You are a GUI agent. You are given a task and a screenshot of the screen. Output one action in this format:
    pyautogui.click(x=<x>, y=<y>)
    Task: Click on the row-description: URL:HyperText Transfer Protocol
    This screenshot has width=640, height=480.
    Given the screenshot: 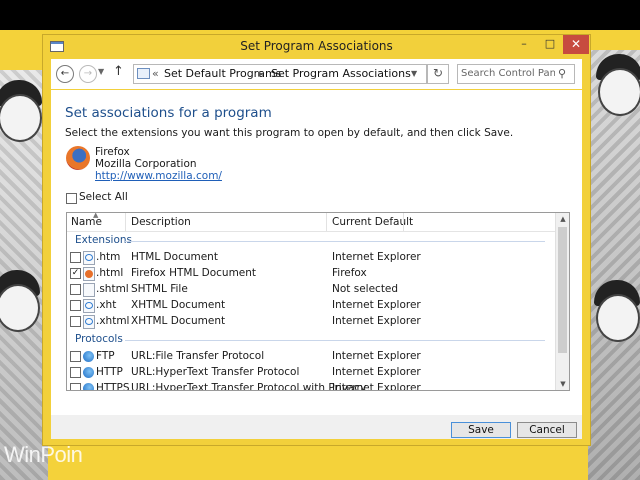 What is the action you would take?
    pyautogui.click(x=215, y=372)
    